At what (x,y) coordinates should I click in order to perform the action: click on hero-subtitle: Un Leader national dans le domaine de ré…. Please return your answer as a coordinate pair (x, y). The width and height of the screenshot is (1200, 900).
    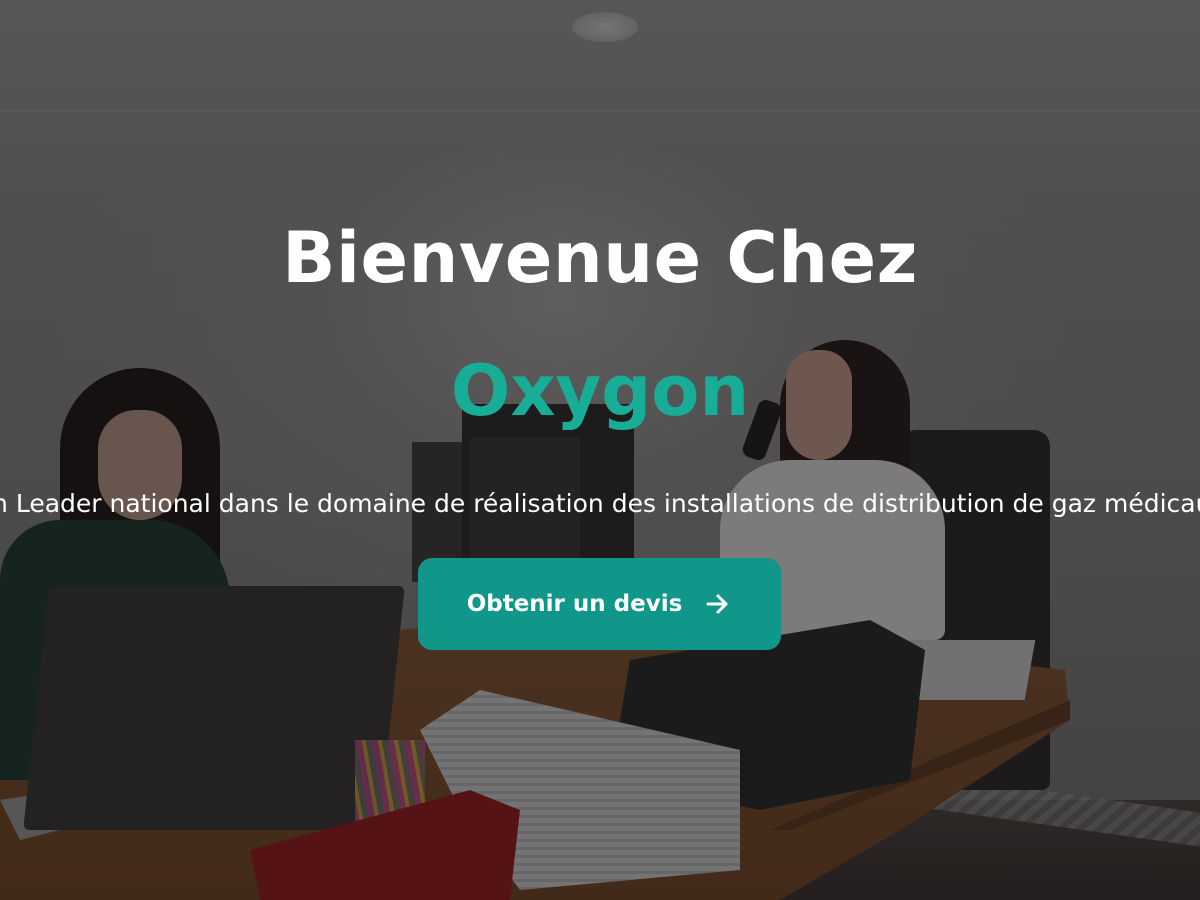
    Looking at the image, I should click on (600, 503).